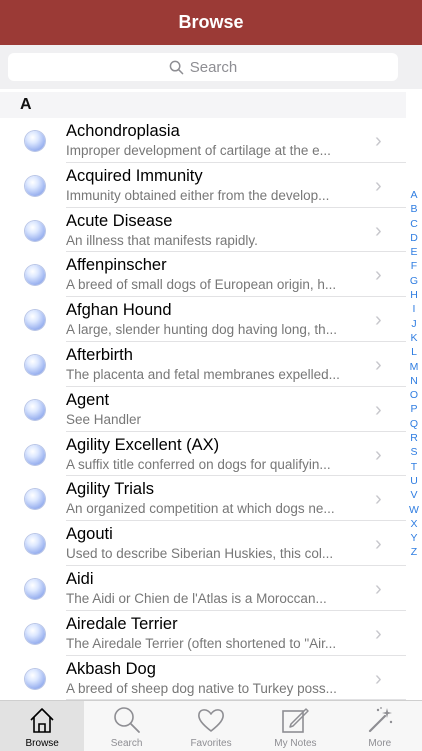 Image resolution: width=422 pixels, height=751 pixels. I want to click on term-title: Acquired Immunity, so click(134, 175).